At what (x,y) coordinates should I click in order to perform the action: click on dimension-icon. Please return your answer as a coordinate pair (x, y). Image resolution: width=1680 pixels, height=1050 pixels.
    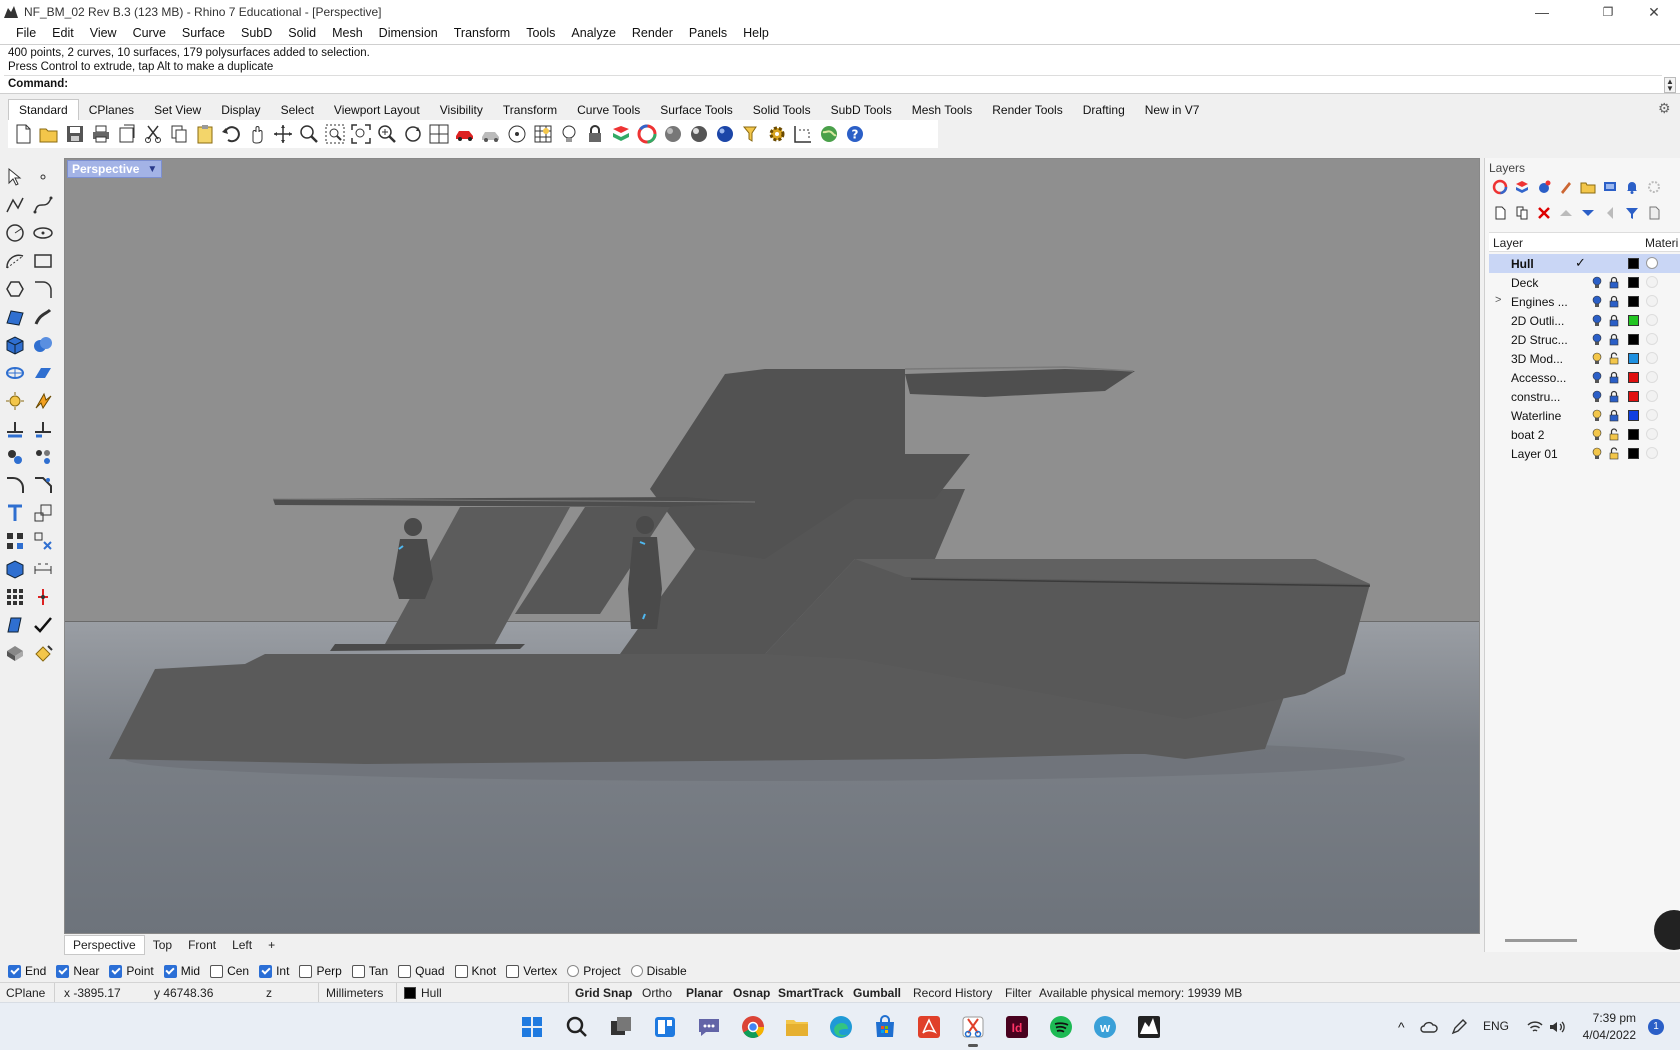
    Looking at the image, I should click on (803, 134).